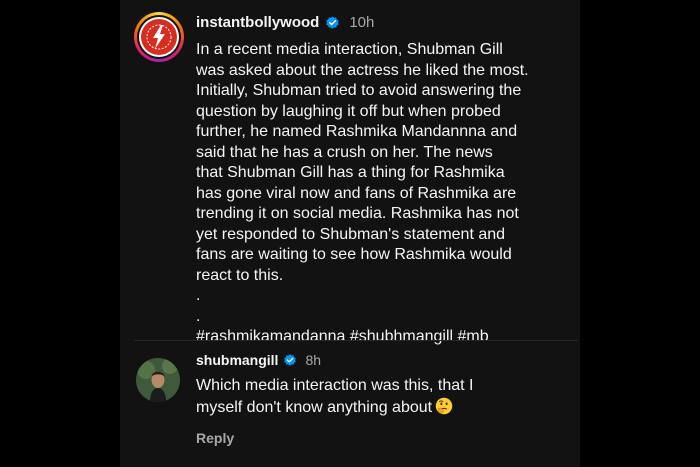  What do you see at coordinates (444, 406) in the screenshot?
I see `thinking-face-emoji-icon` at bounding box center [444, 406].